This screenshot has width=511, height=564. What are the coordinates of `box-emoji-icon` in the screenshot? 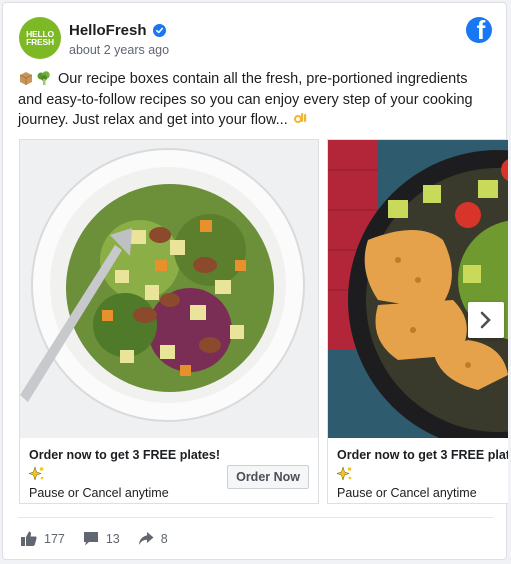 It's located at (26, 78).